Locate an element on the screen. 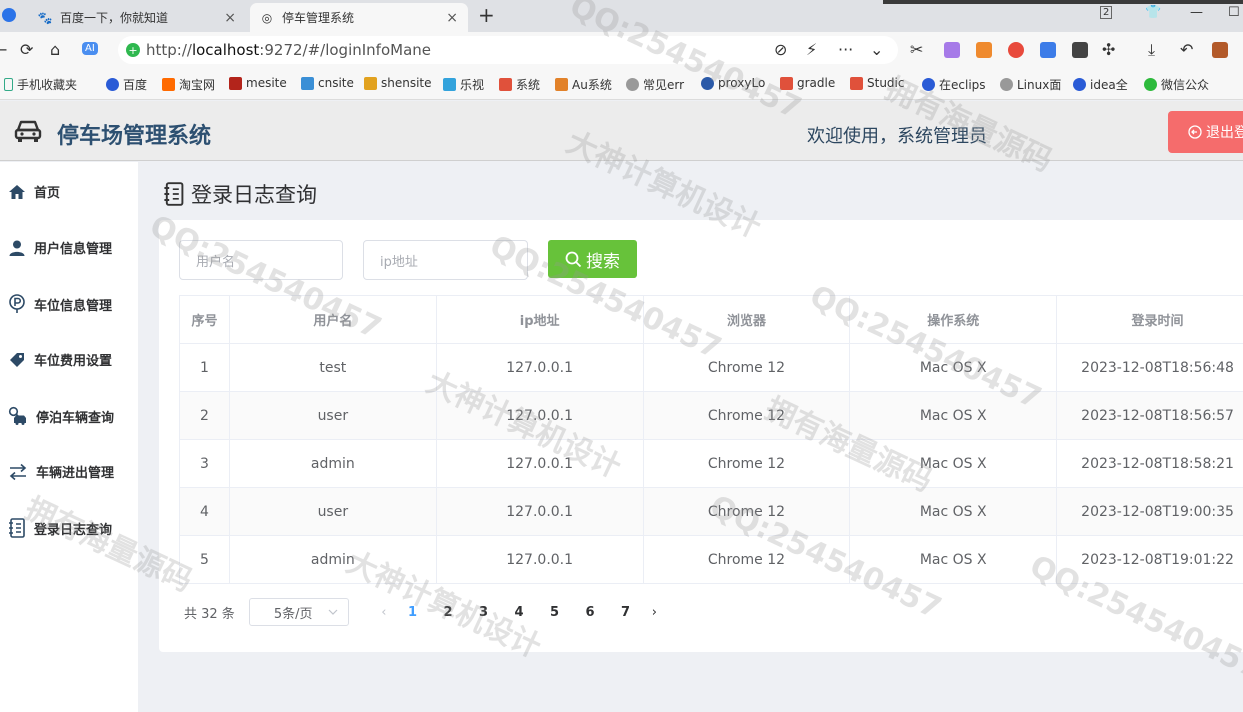 The width and height of the screenshot is (1243, 712). browser-tab-baidu: 🐾 百度一下，你就知道 × is located at coordinates (137, 17).